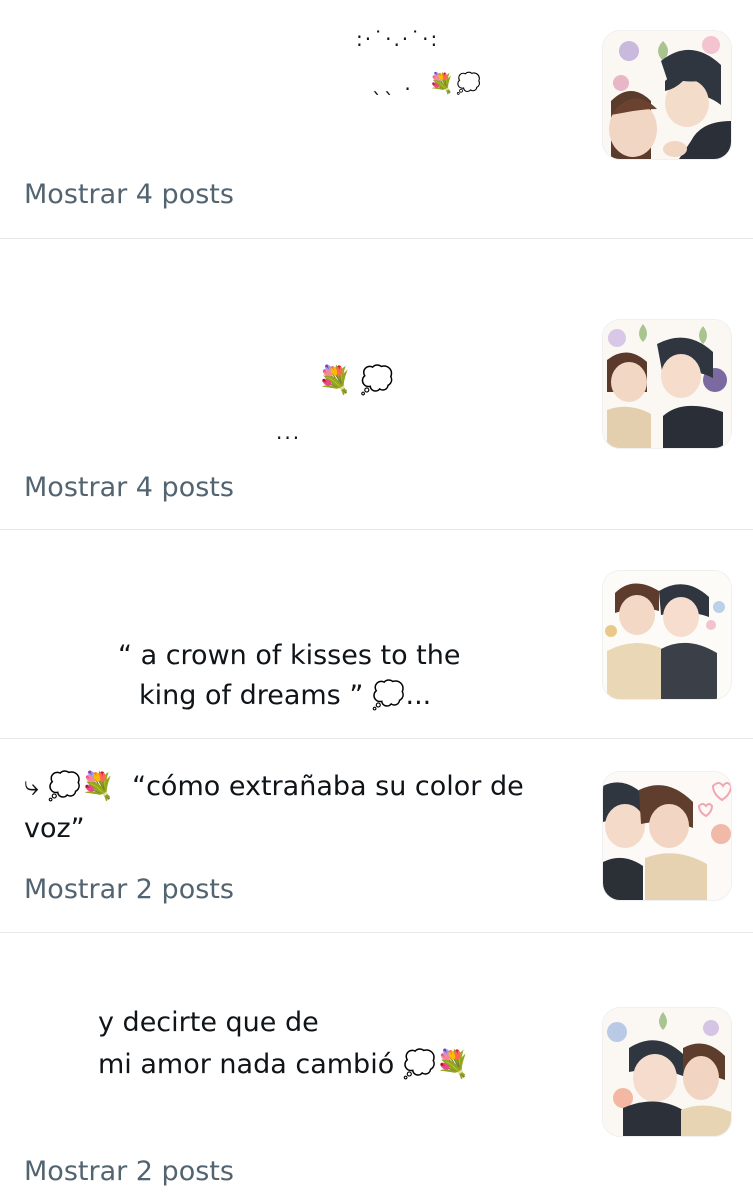 This screenshot has width=753, height=1199. What do you see at coordinates (274, 786) in the screenshot?
I see `post-4-line-1: ⤷ 💭💐 “cómo extrañaba su color de` at bounding box center [274, 786].